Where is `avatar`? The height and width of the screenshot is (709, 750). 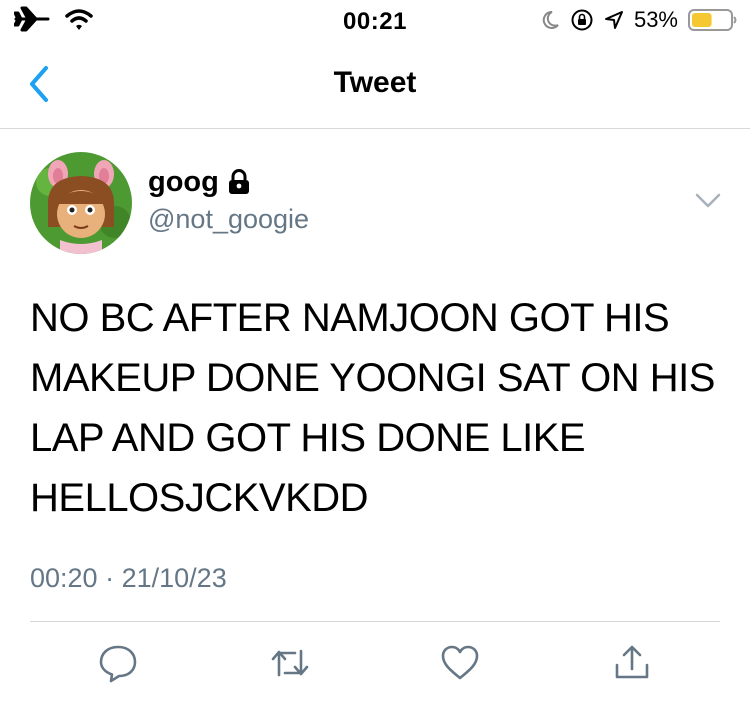
avatar is located at coordinates (81, 203).